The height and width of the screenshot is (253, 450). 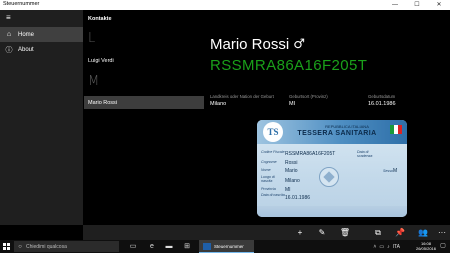 What do you see at coordinates (347, 126) in the screenshot?
I see `card-republic-label: REPUBBLICA ITALIANA` at bounding box center [347, 126].